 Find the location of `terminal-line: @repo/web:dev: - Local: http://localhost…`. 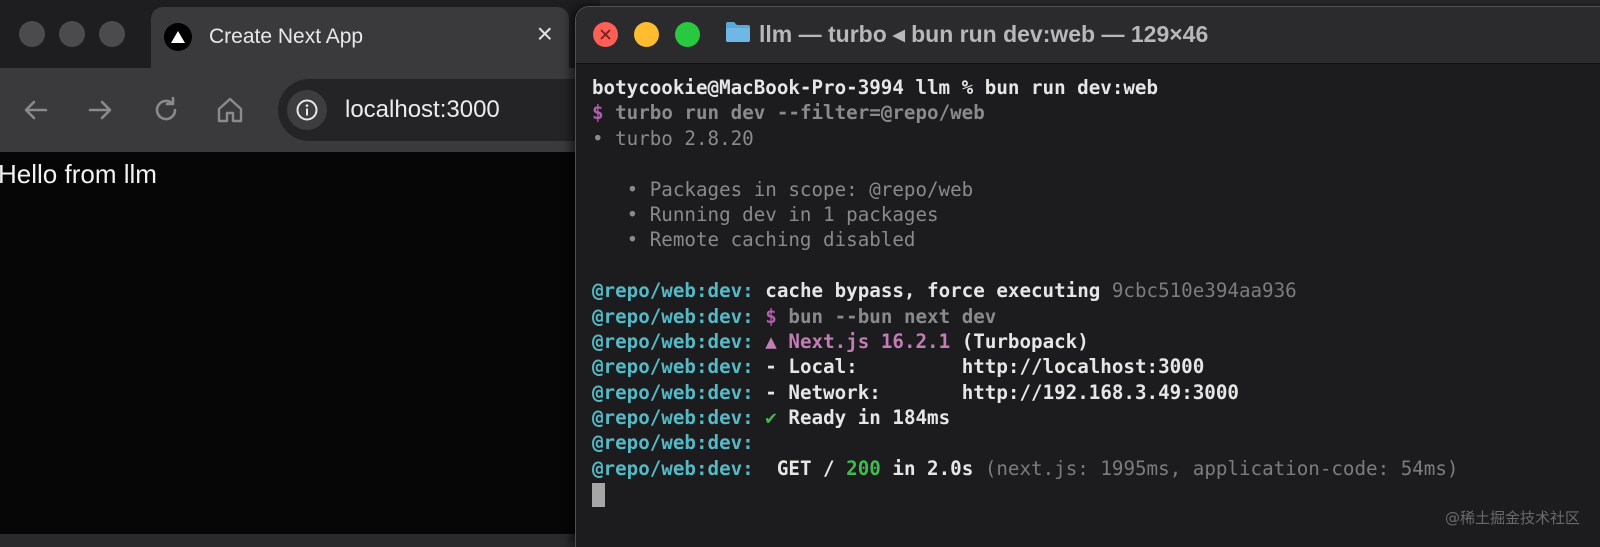

terminal-line: @repo/web:dev: - Local: http://localhost… is located at coordinates (1096, 366).